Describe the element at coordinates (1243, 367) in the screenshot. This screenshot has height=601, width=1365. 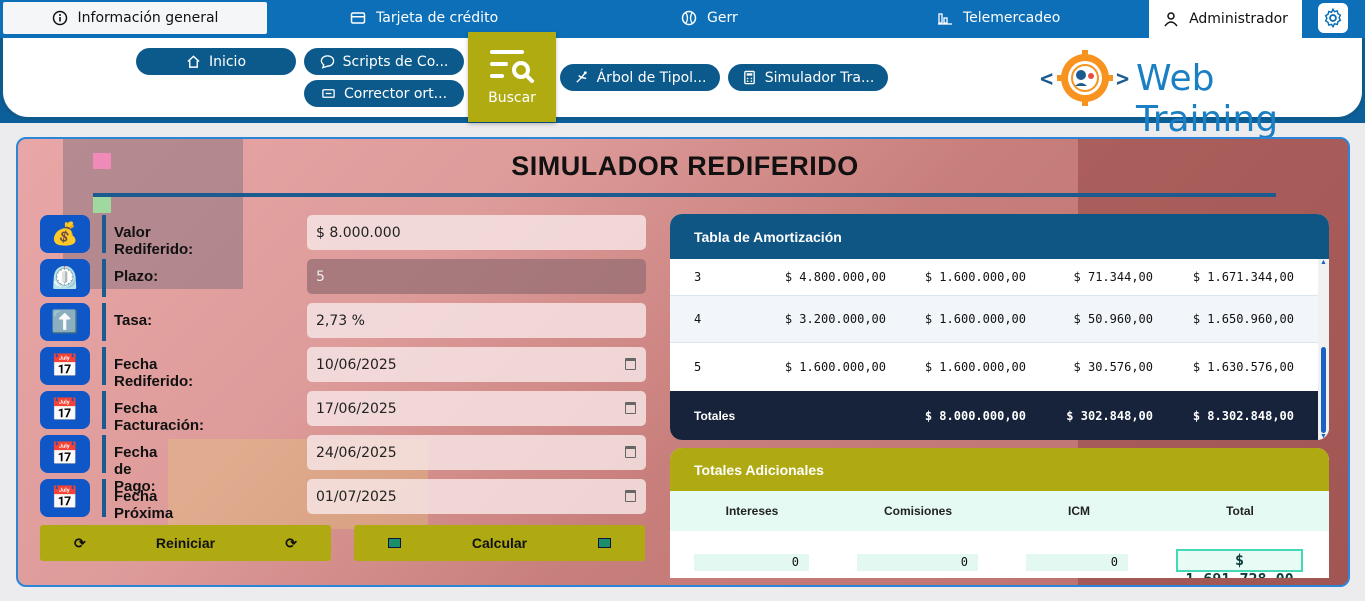
I see `cell: $ 1.630.576,00` at that location.